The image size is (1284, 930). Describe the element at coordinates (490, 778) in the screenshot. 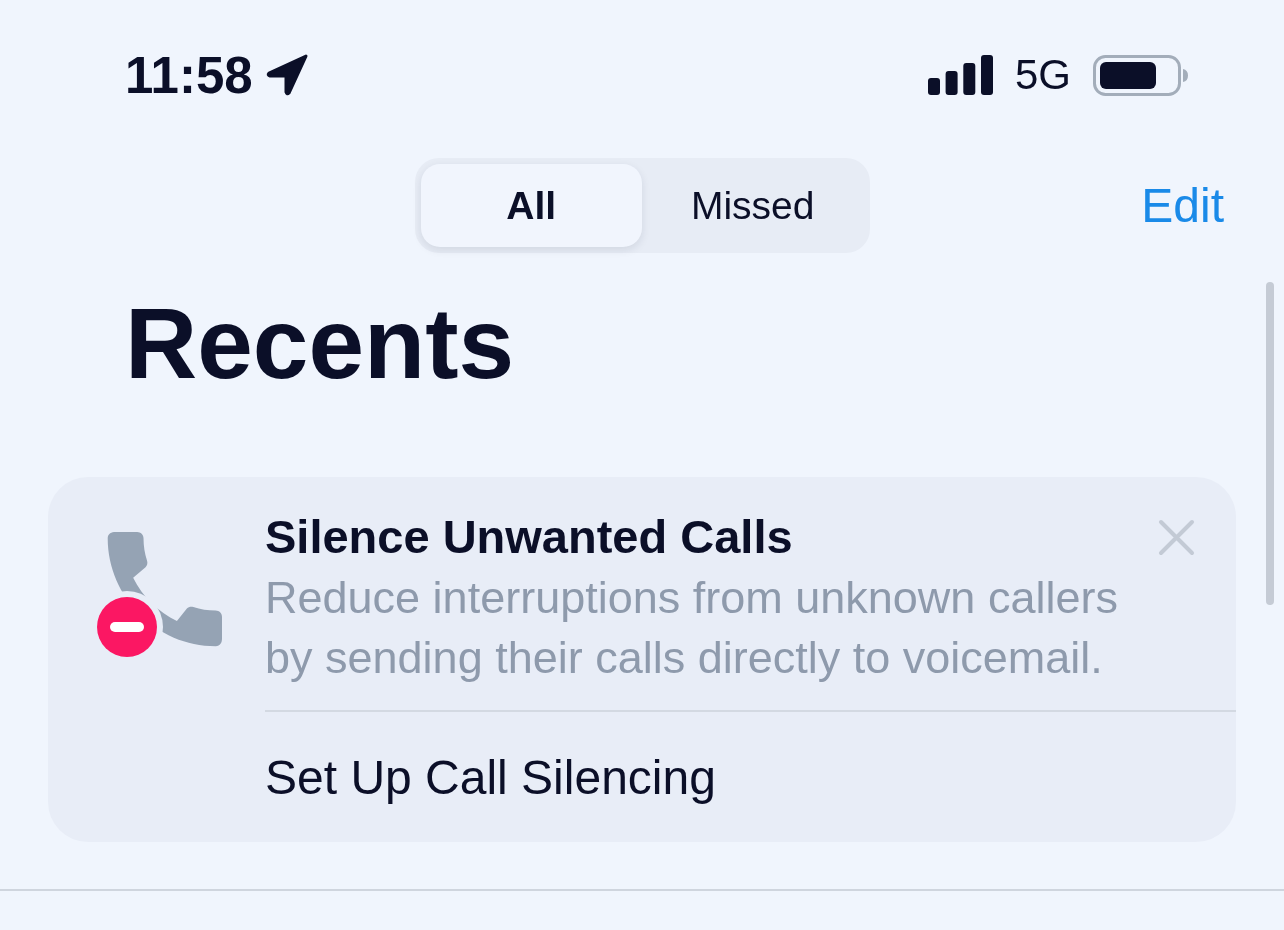

I see `set-up-silencing-button: Set Up Call Silencing` at that location.